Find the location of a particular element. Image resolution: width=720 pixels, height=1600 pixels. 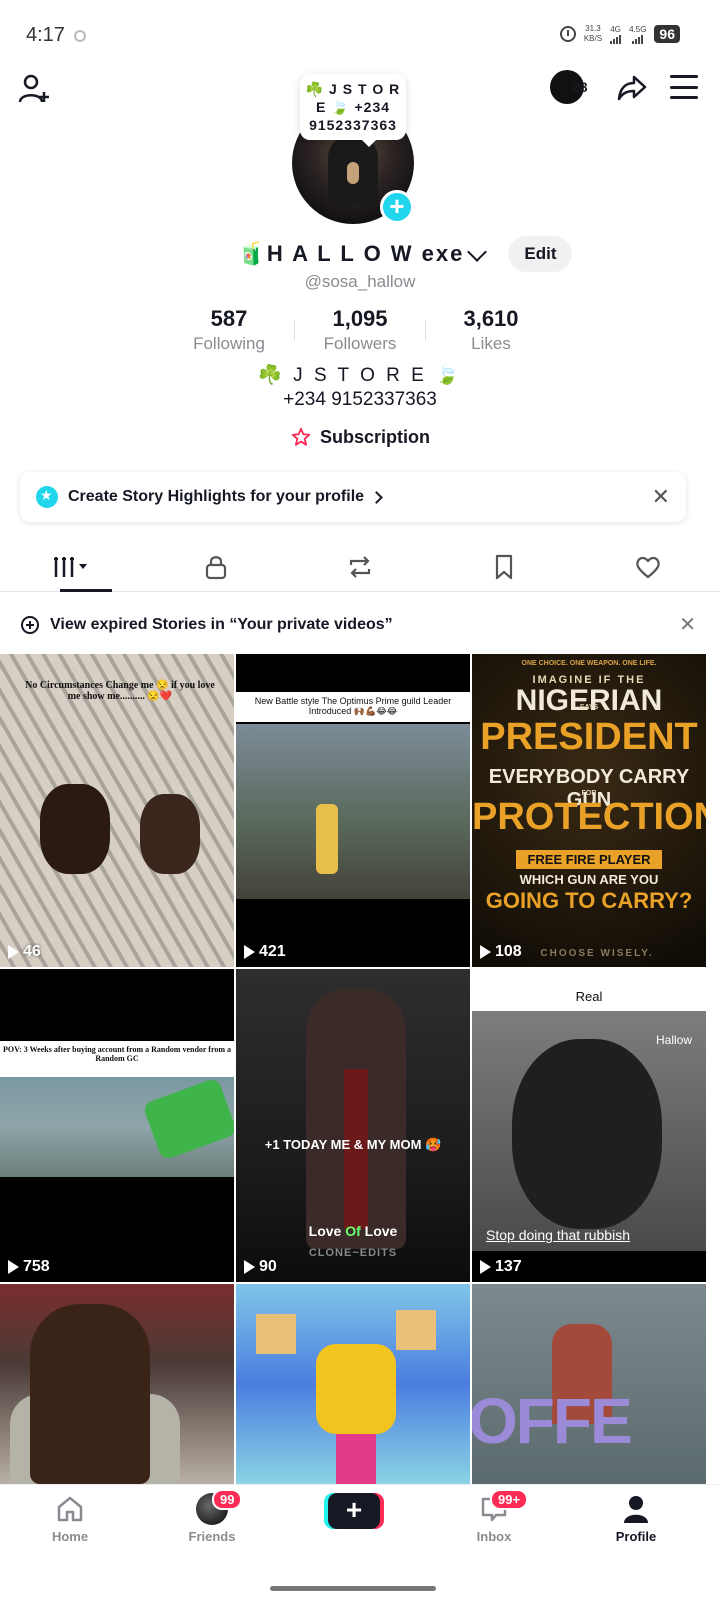

video-caption: Stop doing that rubbish is located at coordinates (558, 1235).